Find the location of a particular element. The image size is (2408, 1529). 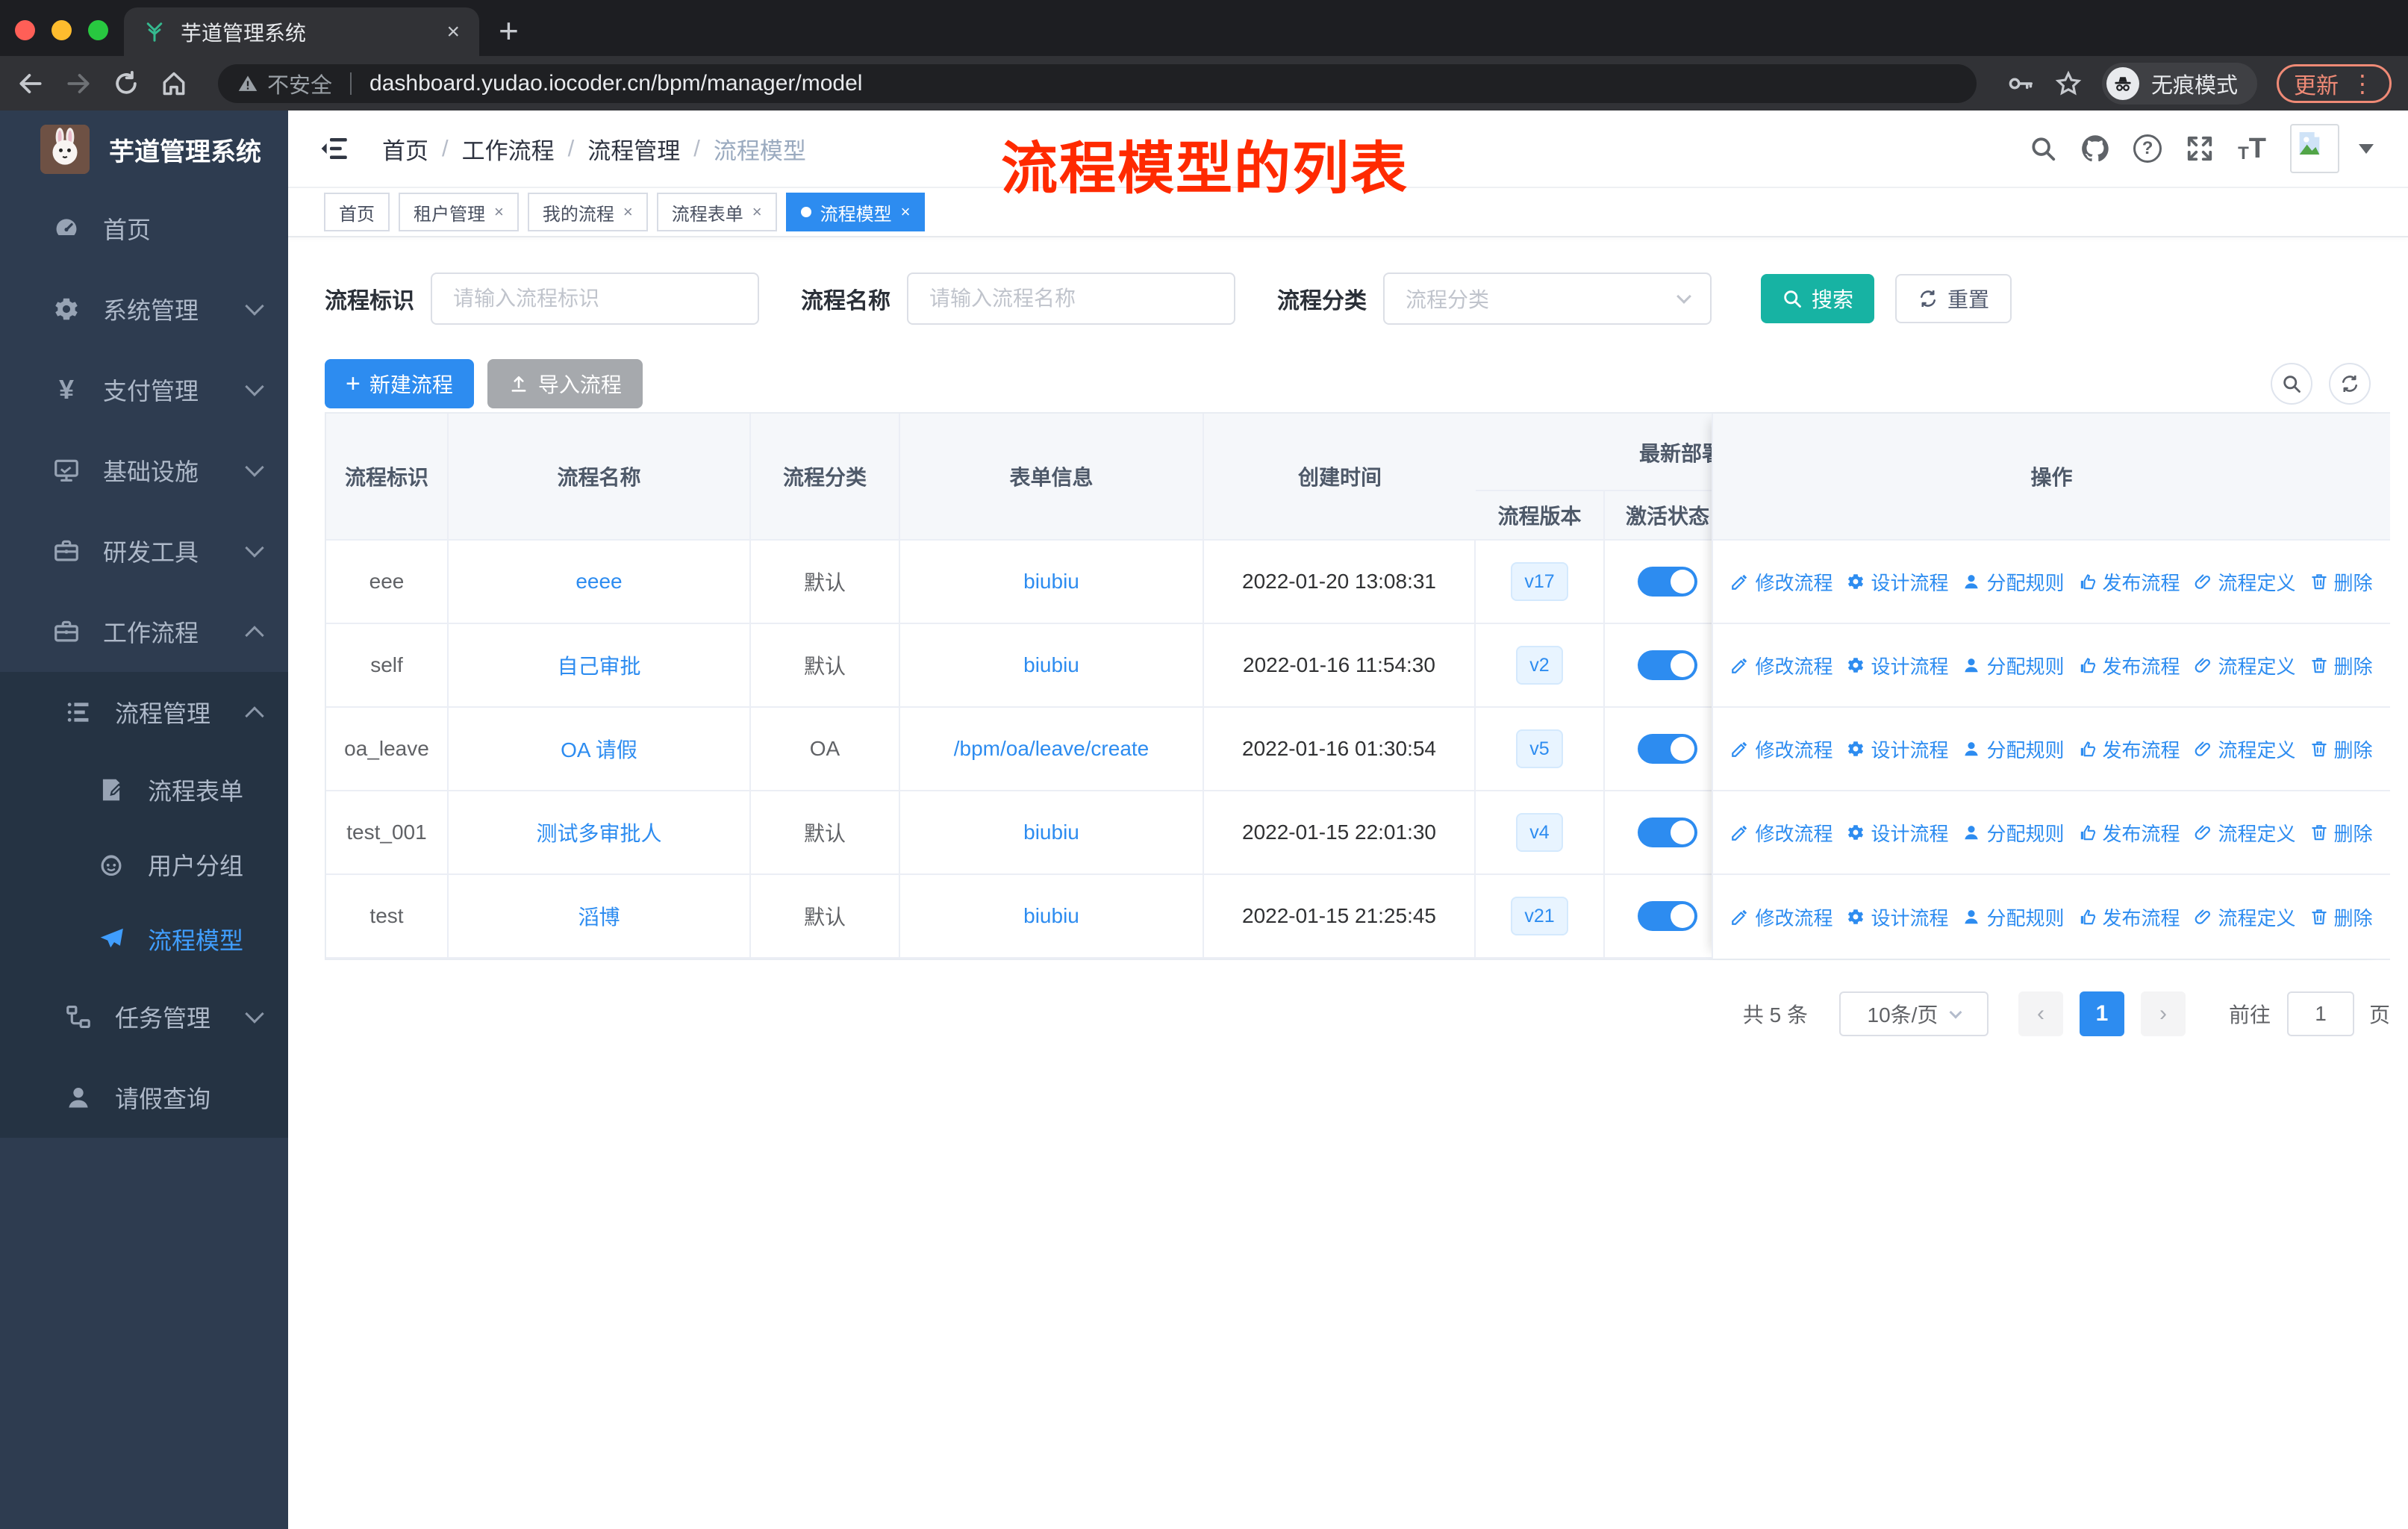

window-close-button is located at coordinates (25, 30).